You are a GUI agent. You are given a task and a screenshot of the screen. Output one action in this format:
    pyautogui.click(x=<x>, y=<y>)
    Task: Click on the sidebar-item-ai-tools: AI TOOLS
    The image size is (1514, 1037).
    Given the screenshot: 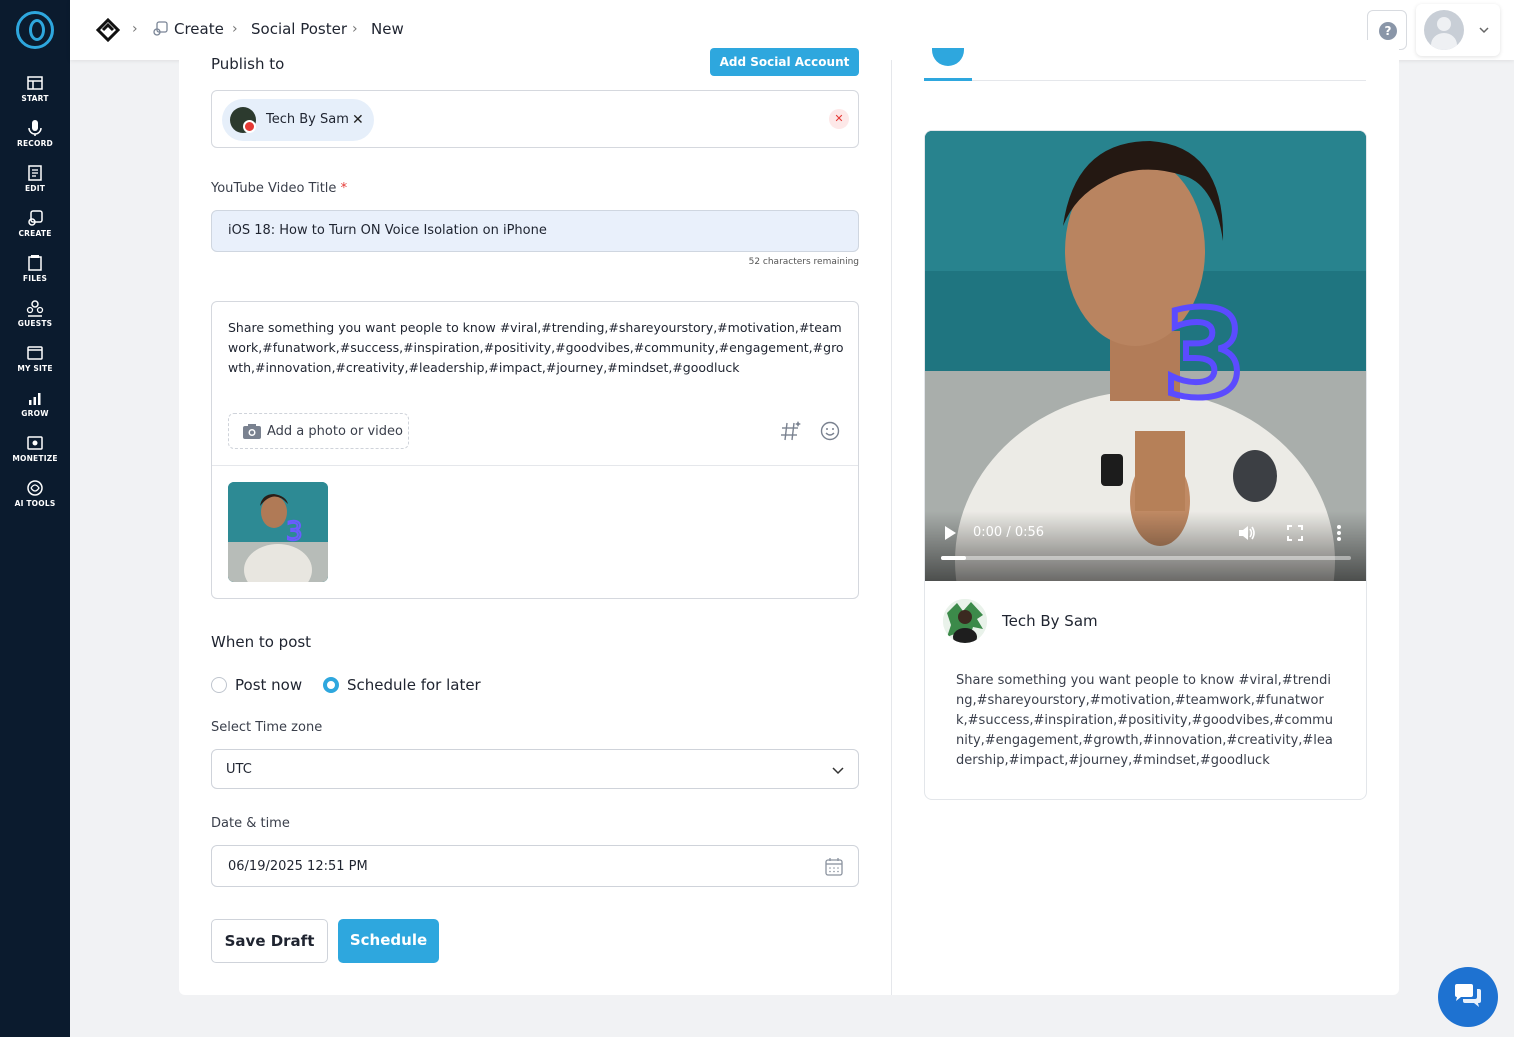 What is the action you would take?
    pyautogui.click(x=35, y=499)
    